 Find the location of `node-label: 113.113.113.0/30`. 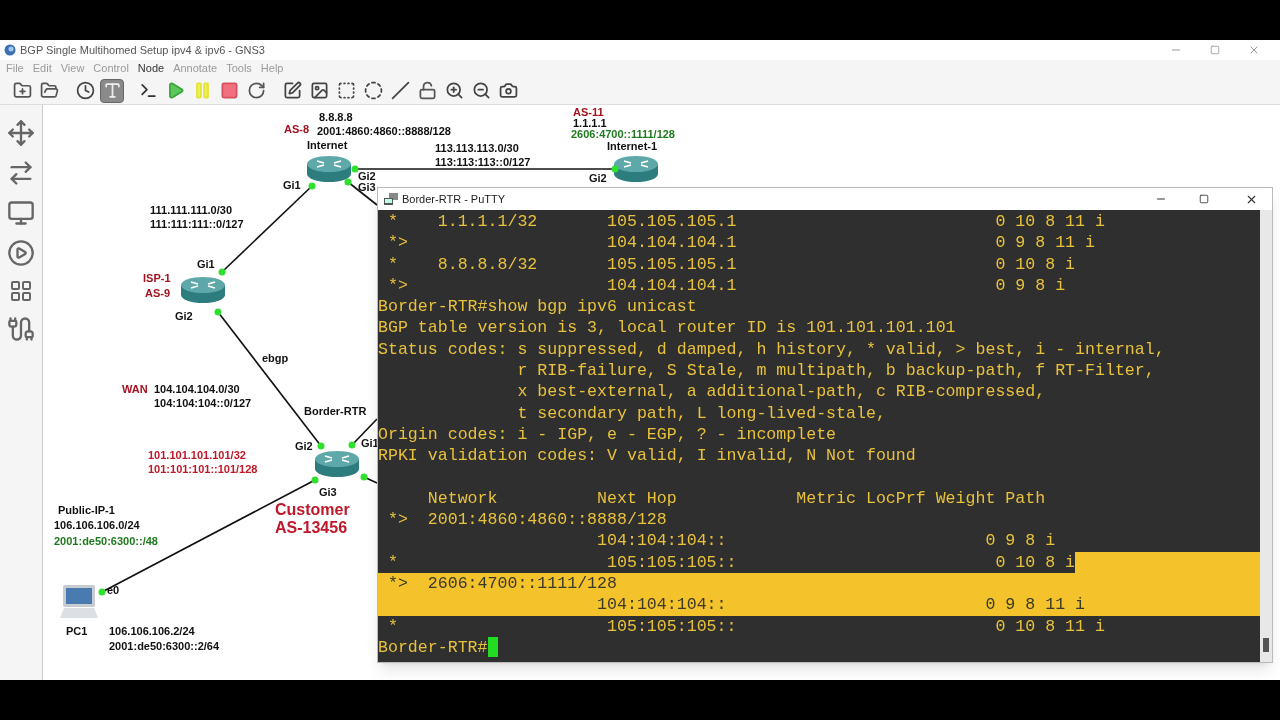

node-label: 113.113.113.0/30 is located at coordinates (477, 148).